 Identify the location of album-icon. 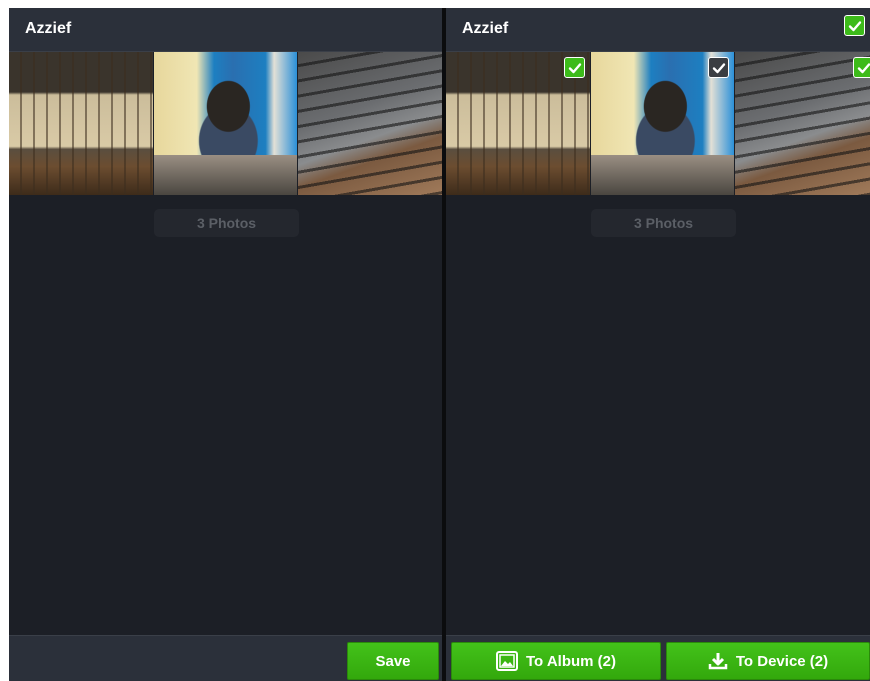
(507, 661).